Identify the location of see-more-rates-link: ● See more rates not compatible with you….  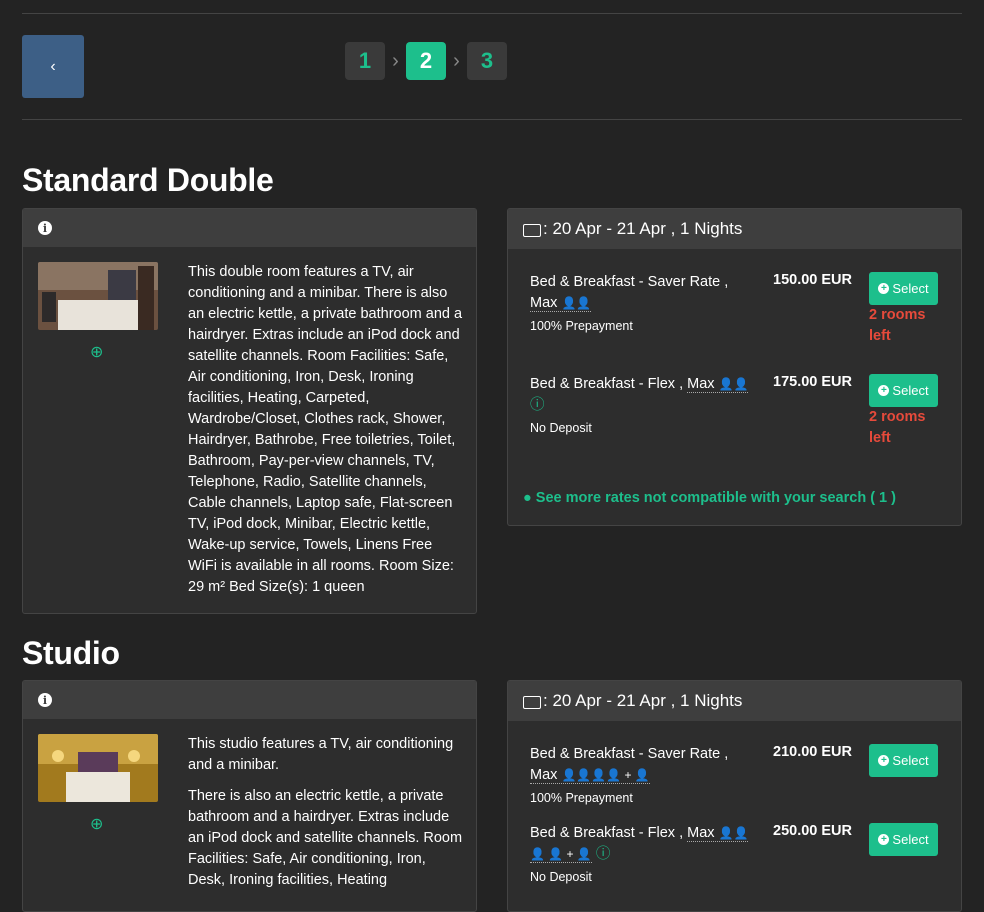
(709, 498).